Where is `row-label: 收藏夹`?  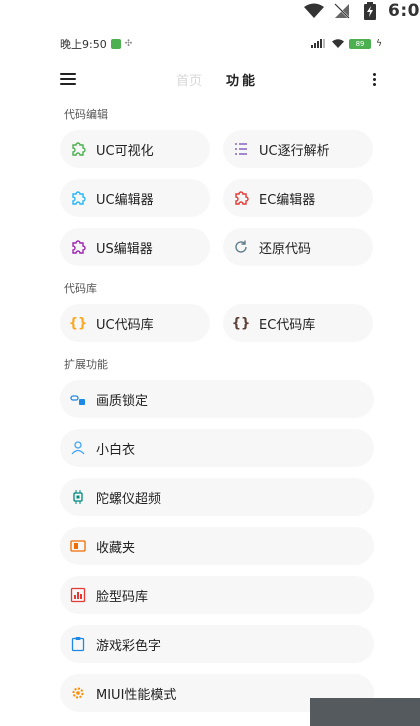
row-label: 收藏夹 is located at coordinates (116, 548).